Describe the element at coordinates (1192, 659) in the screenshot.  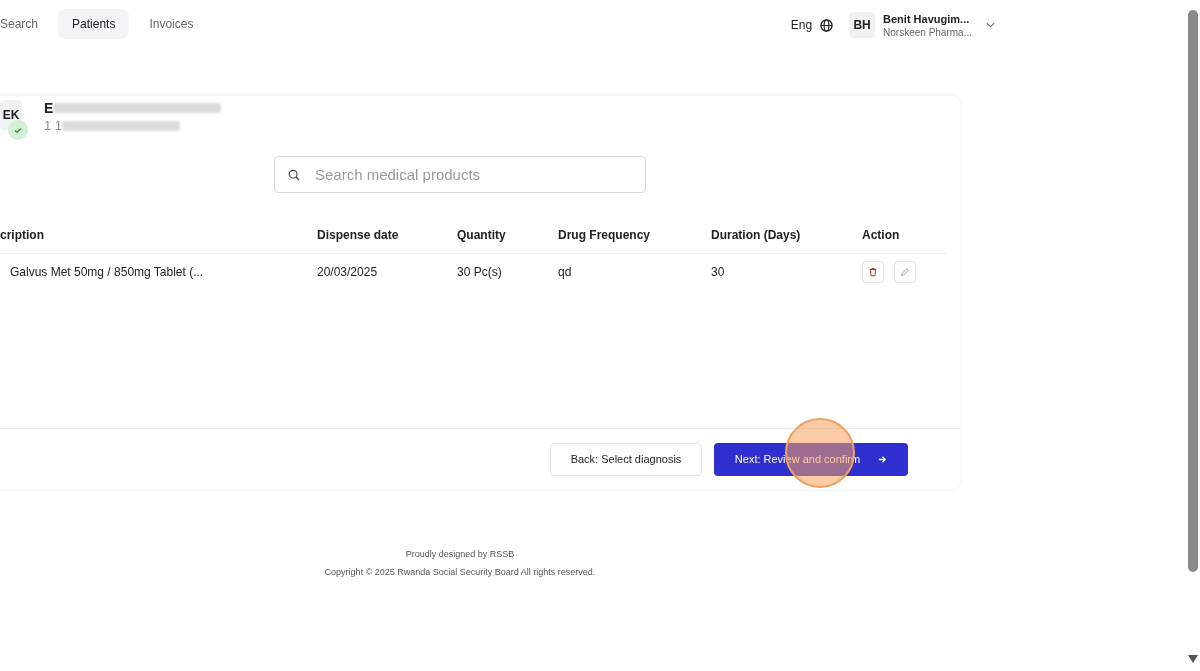
I see `scroll-down-icon` at that location.